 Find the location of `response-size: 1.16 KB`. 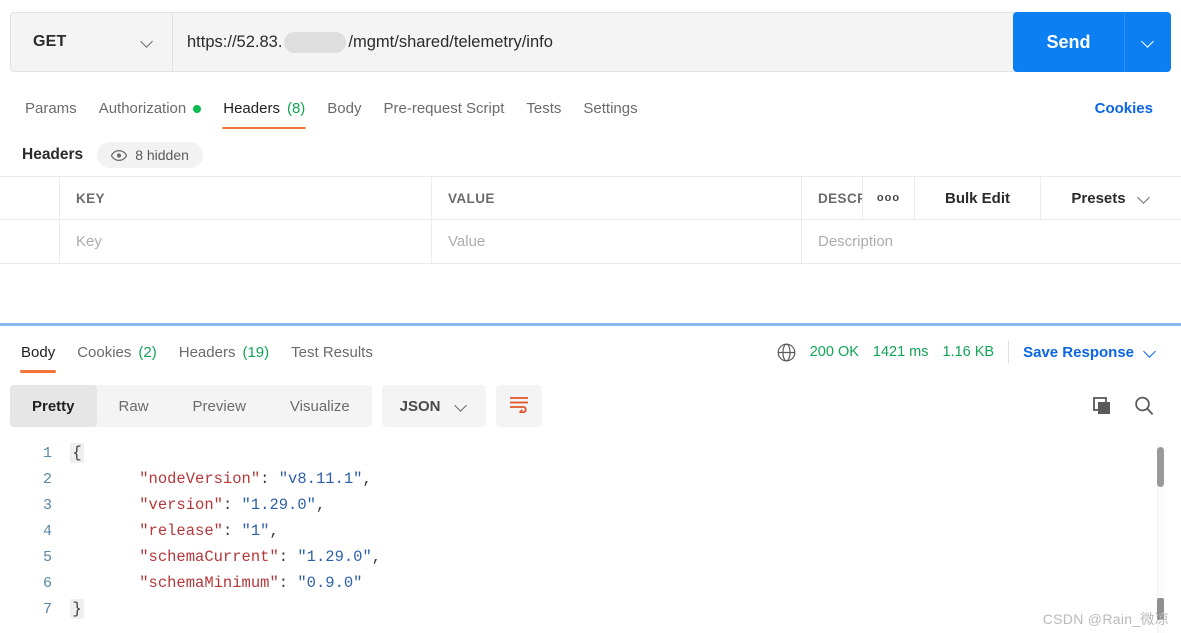

response-size: 1.16 KB is located at coordinates (968, 352).